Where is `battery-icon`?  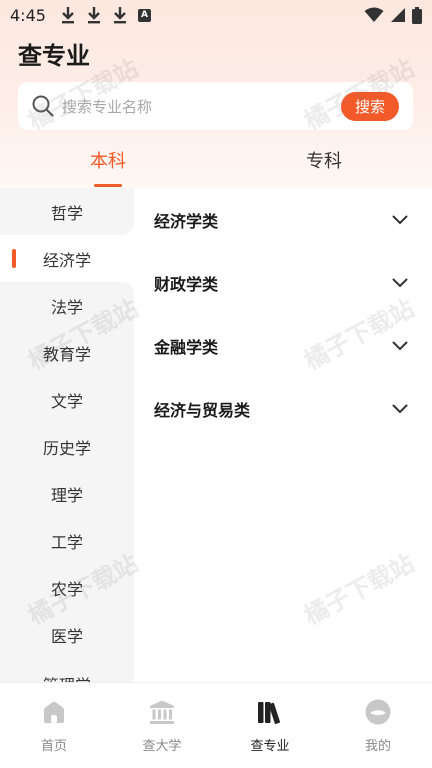
battery-icon is located at coordinates (417, 15).